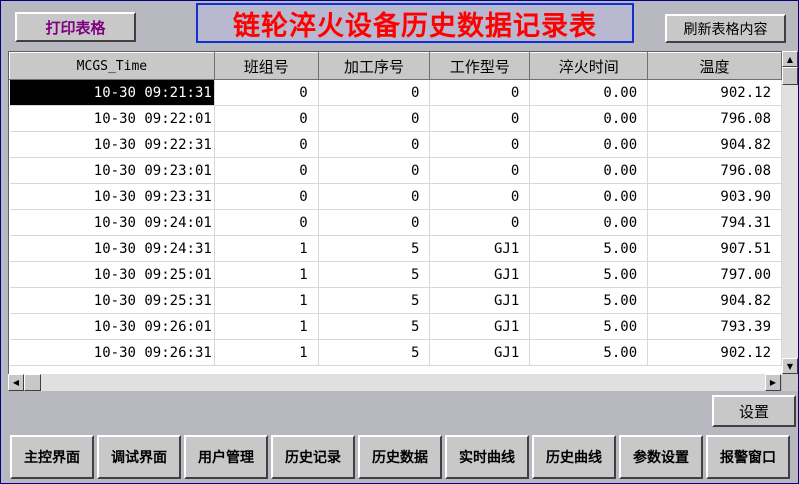  Describe the element at coordinates (112, 66) in the screenshot. I see `column-header-time: MCGS_Time` at that location.